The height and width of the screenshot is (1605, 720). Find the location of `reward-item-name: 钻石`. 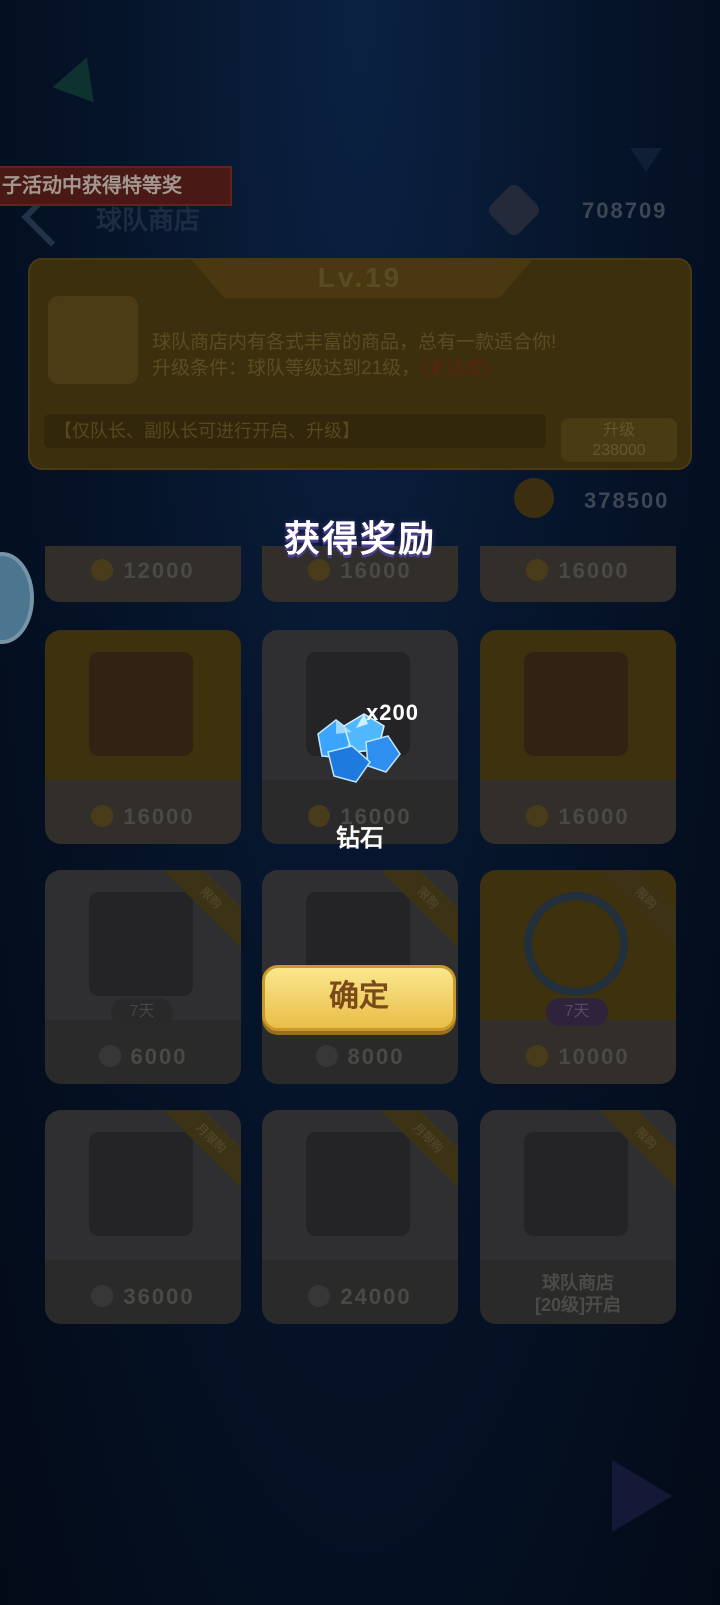

reward-item-name: 钻石 is located at coordinates (360, 838).